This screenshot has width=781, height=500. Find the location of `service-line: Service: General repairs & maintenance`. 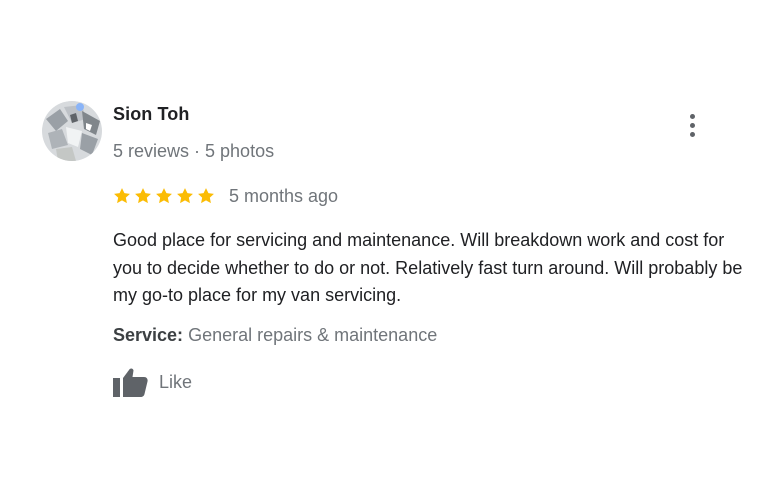

service-line: Service: General repairs & maintenance is located at coordinates (275, 335).